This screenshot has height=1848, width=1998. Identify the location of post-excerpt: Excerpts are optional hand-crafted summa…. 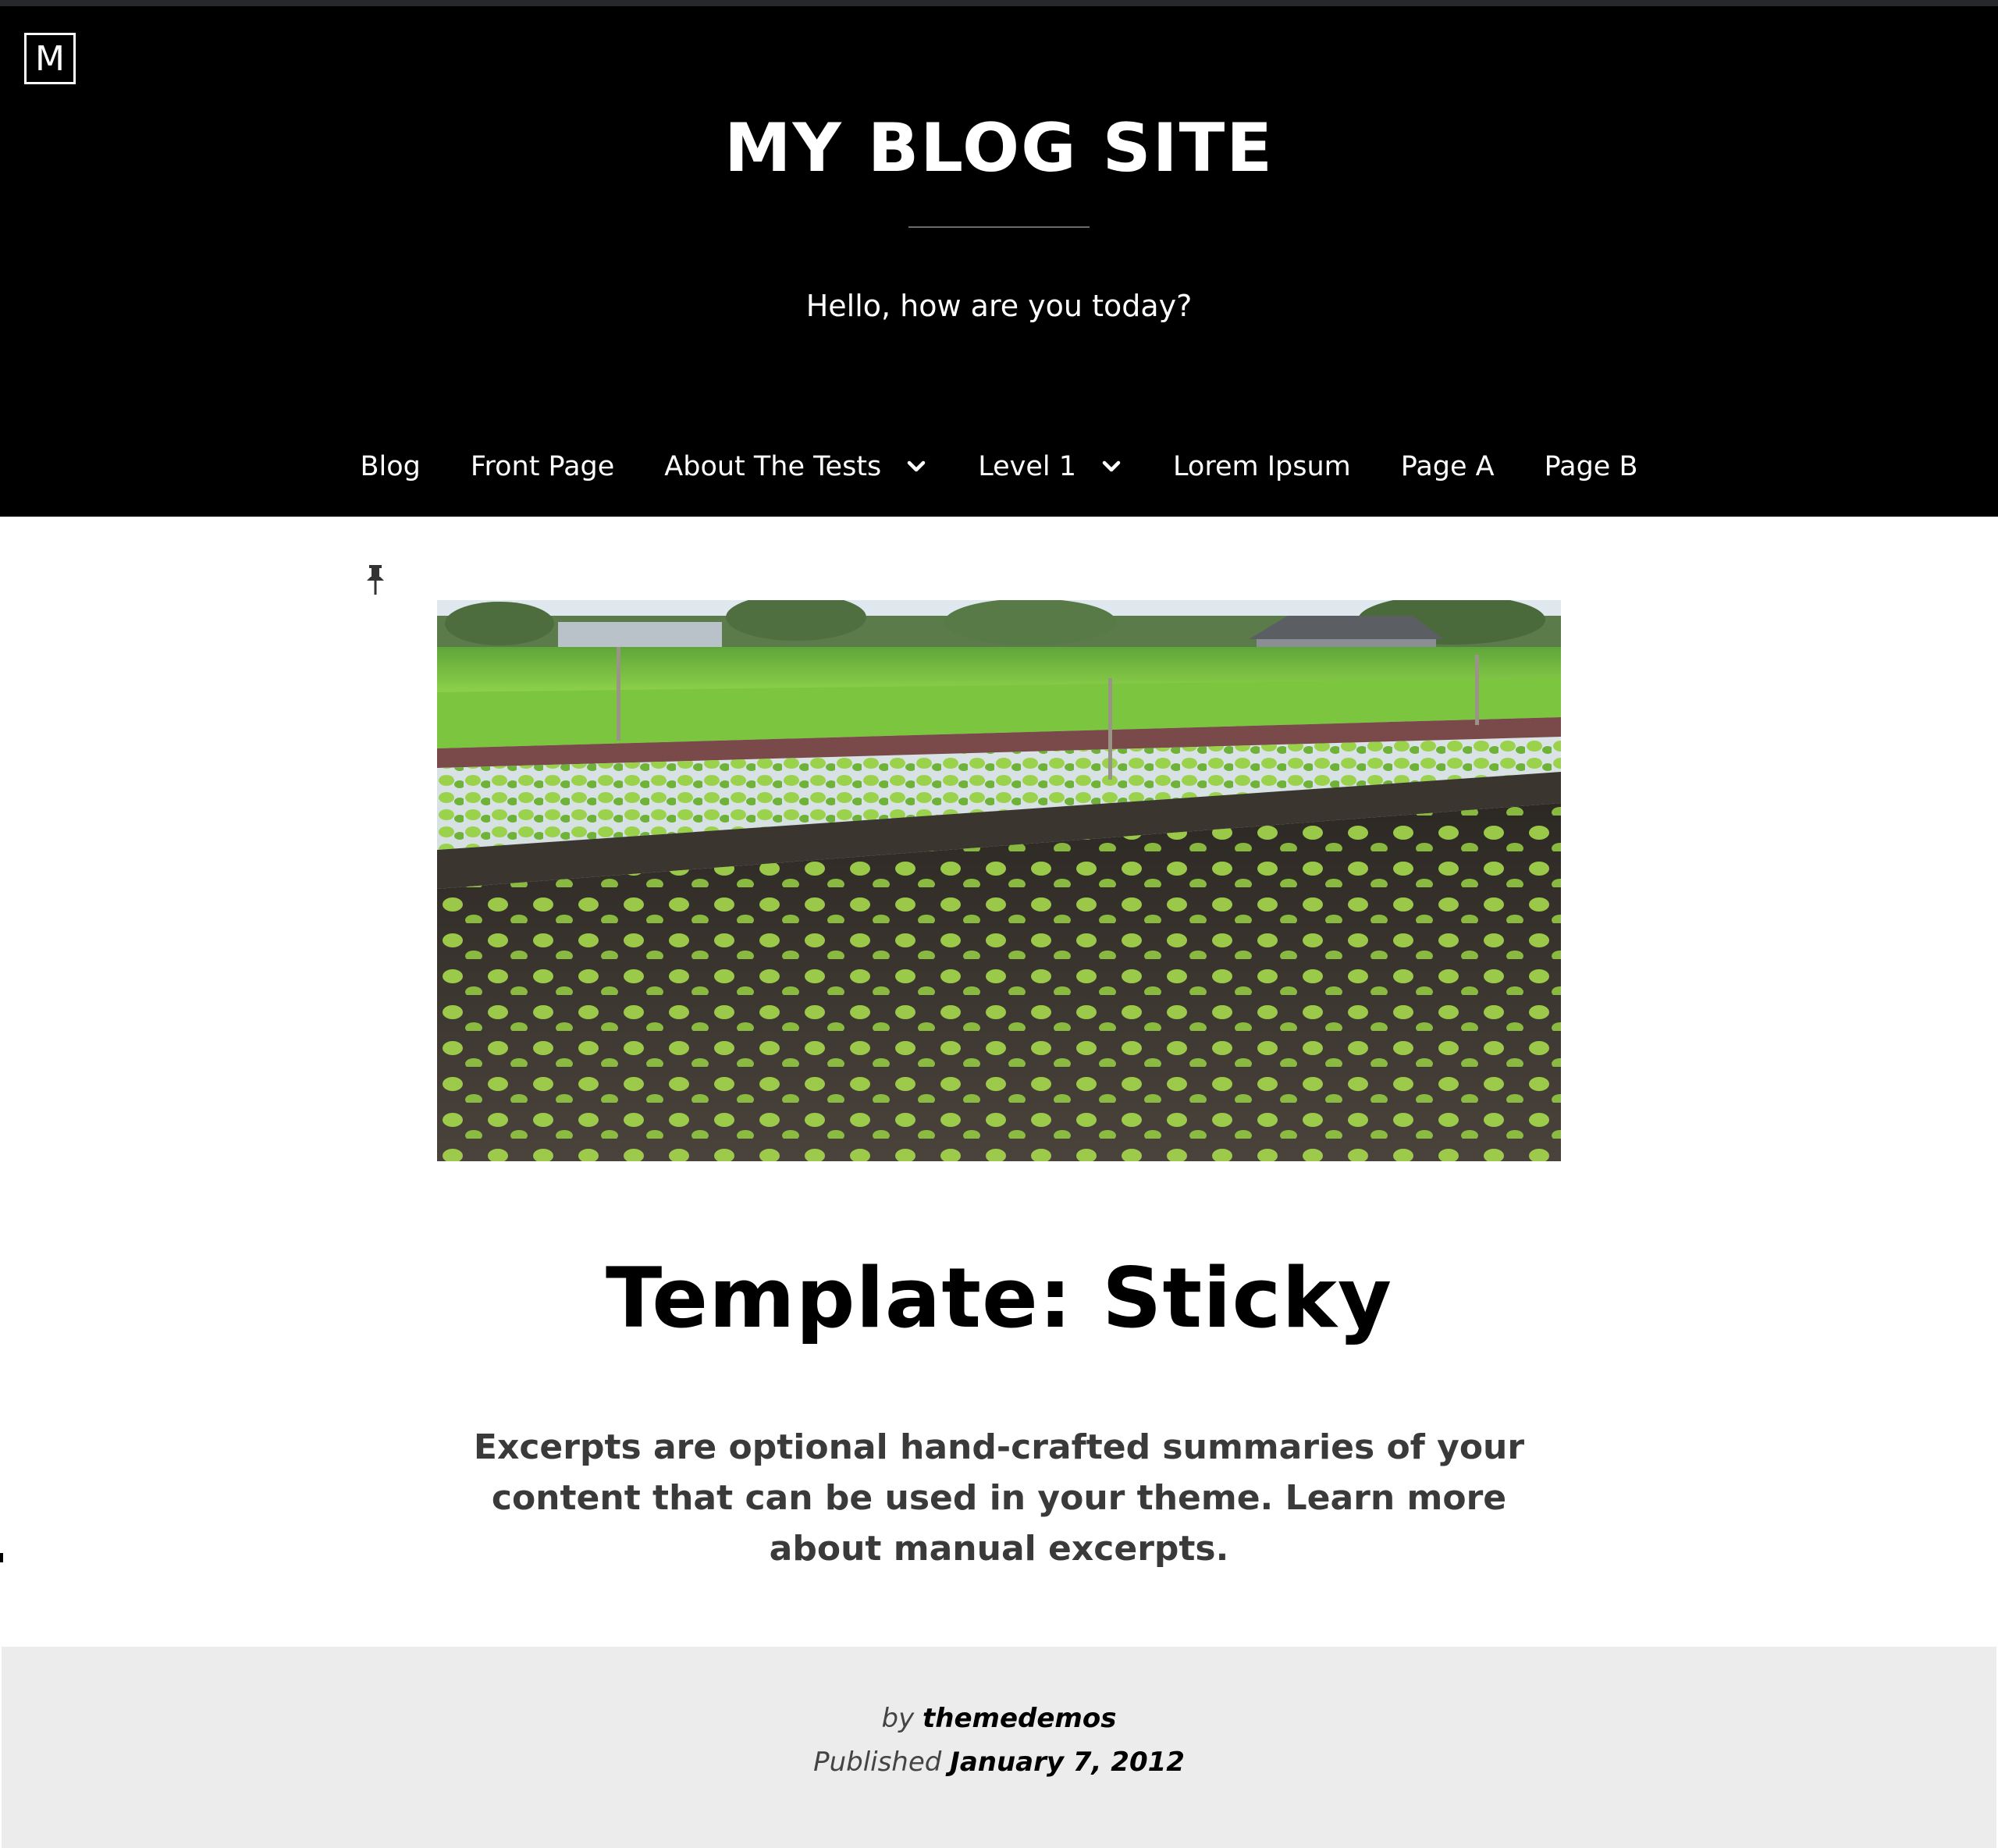
(999, 1498).